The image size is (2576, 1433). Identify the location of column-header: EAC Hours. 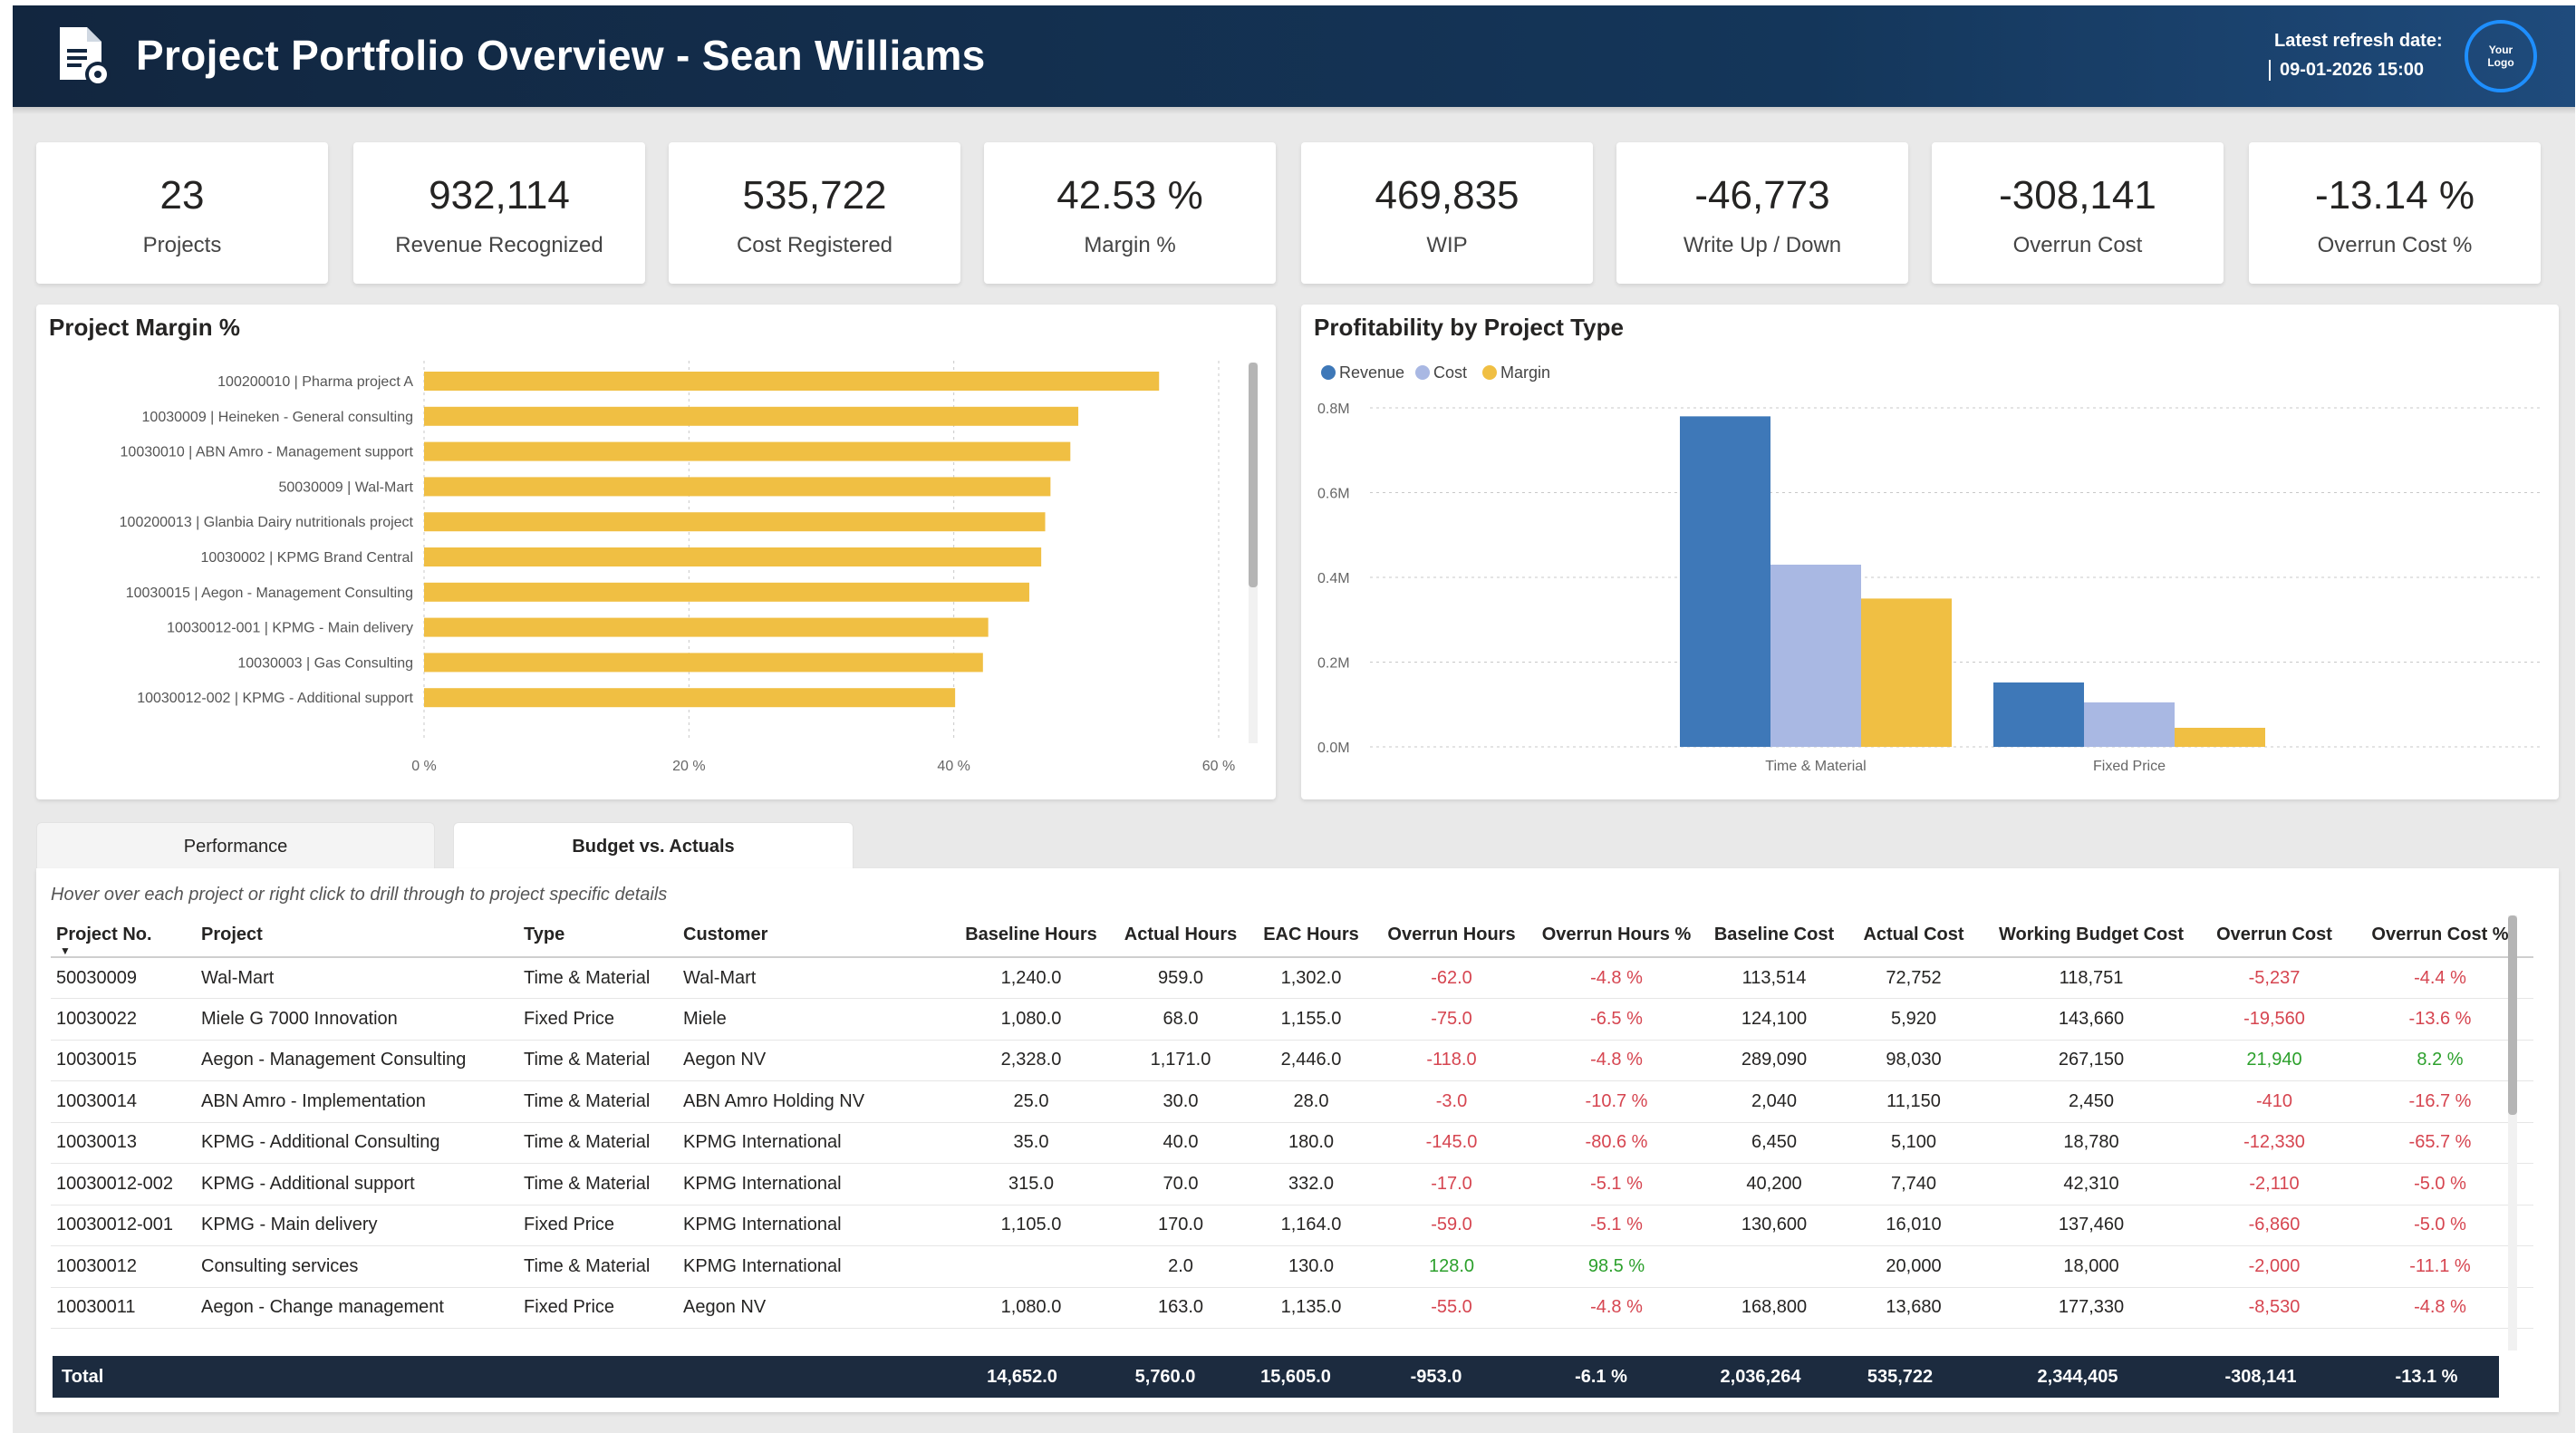
(1311, 936).